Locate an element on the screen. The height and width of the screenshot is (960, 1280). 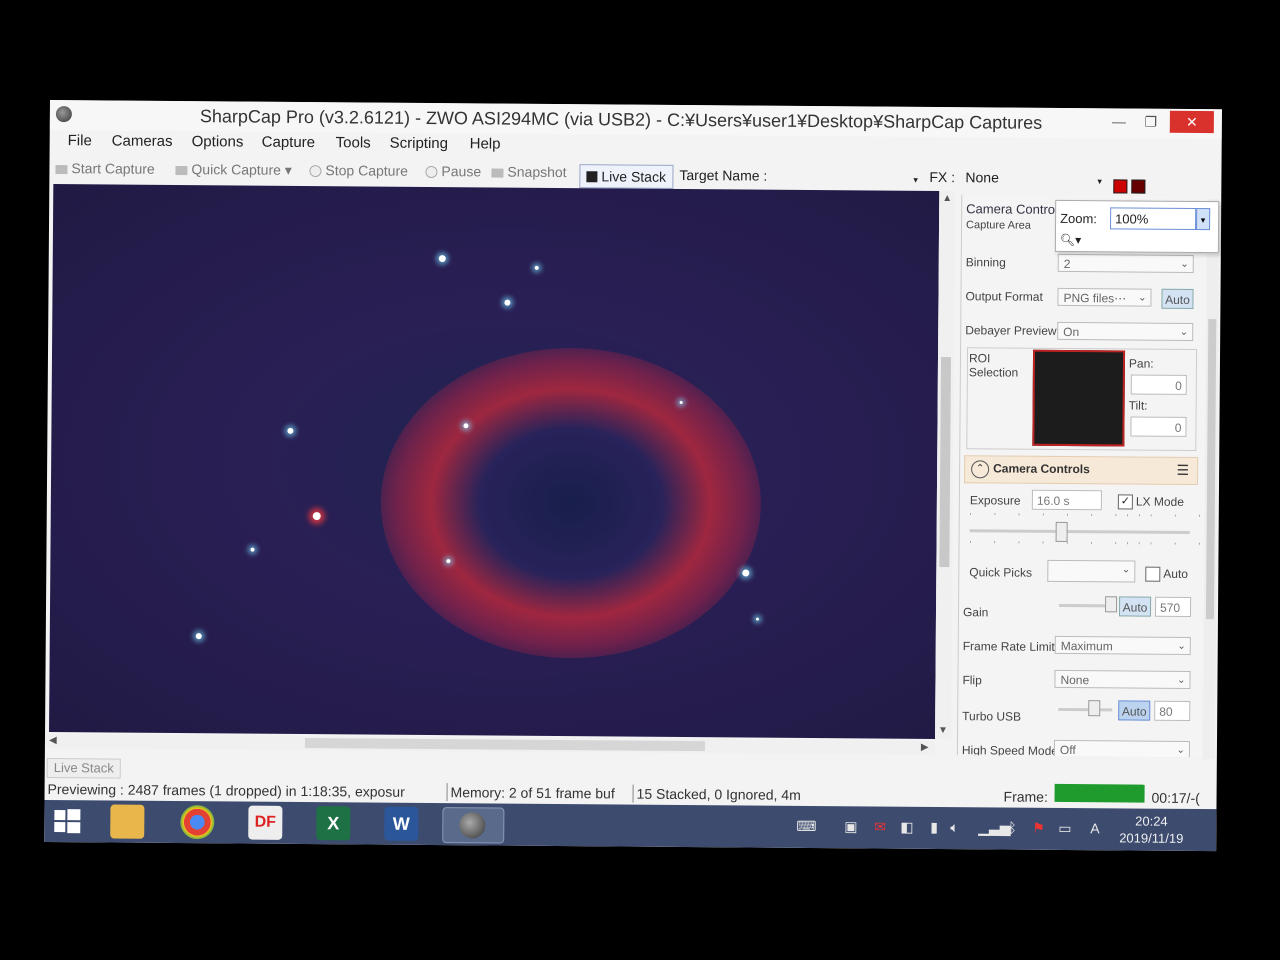
quick-picks-auto-label: Auto is located at coordinates (1176, 573).